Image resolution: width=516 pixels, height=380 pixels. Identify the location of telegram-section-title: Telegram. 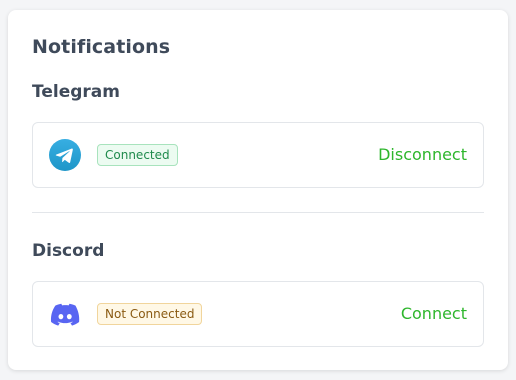
(76, 92).